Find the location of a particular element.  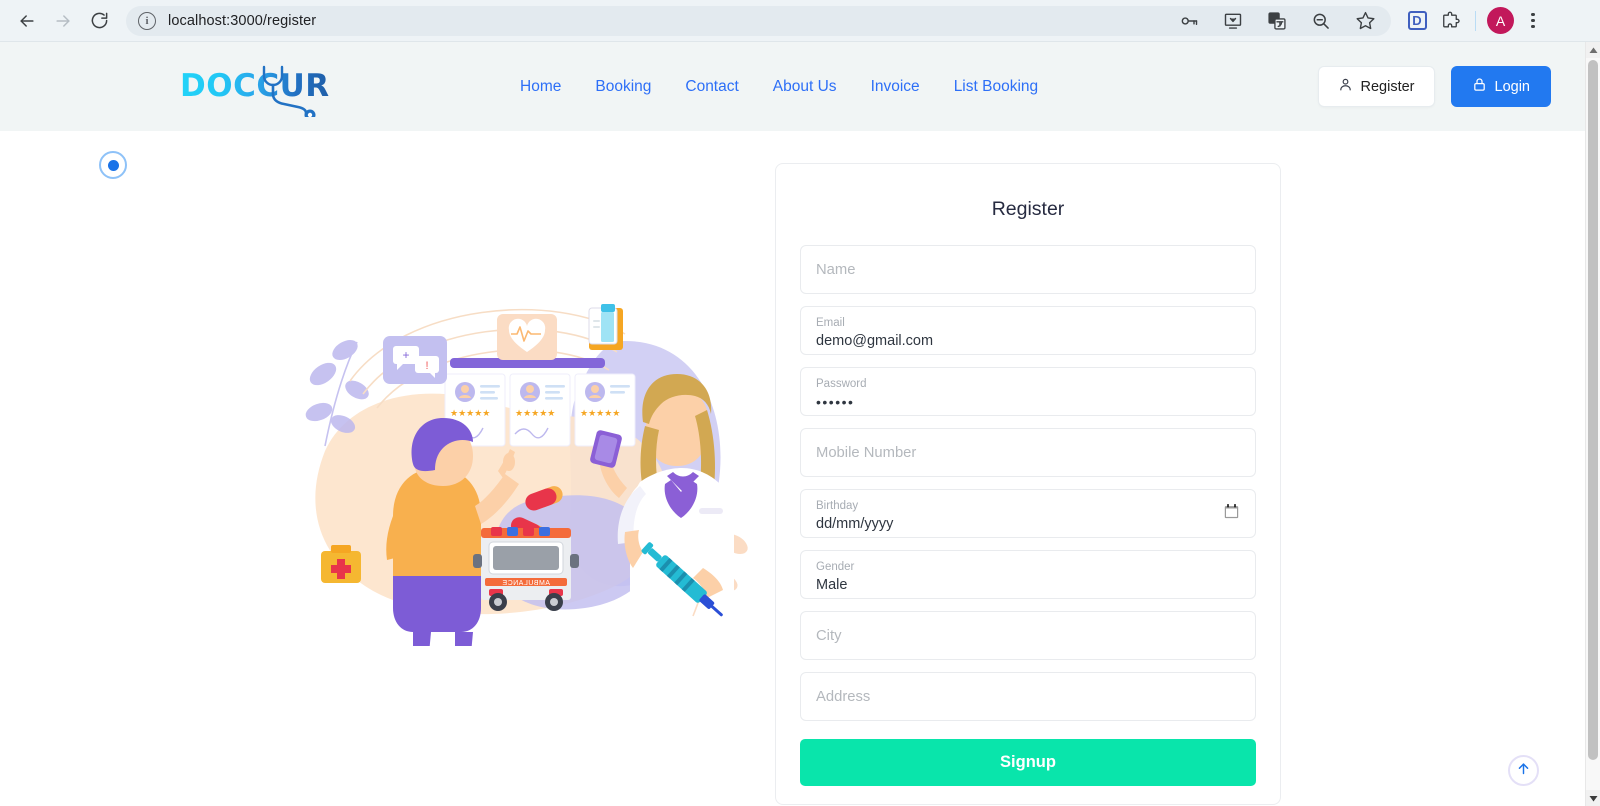

birthday-field: Birthday dd/mm/yyyy is located at coordinates (1028, 513).